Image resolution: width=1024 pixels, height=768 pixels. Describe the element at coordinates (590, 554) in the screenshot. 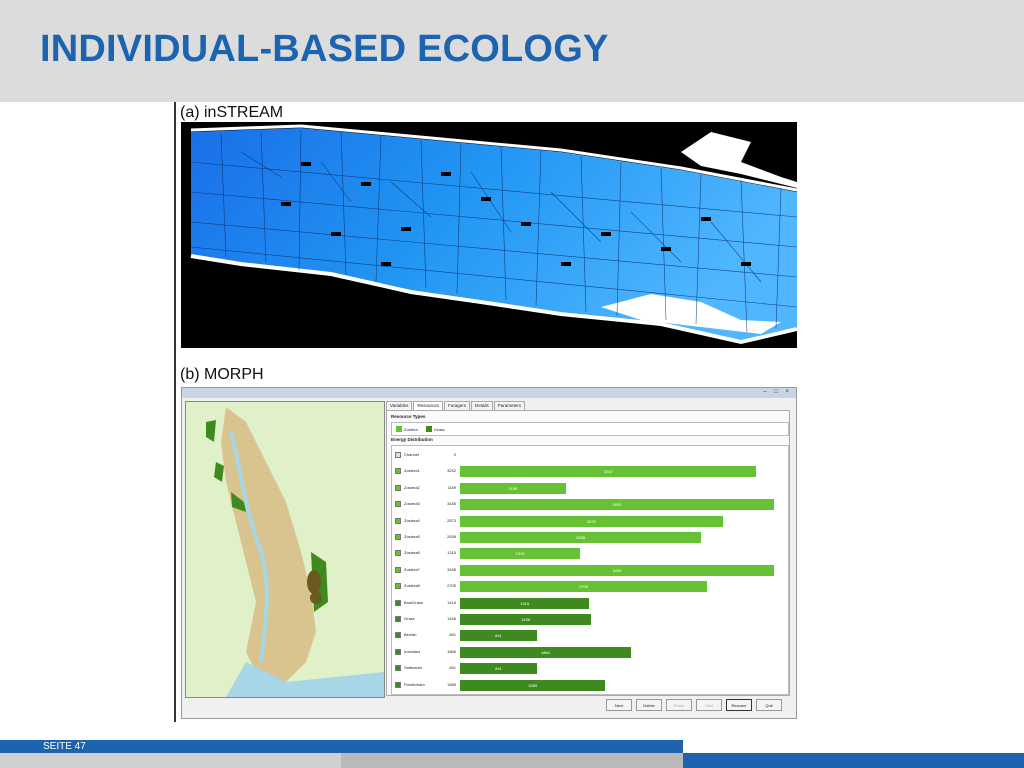

I see `energy-row: Zostera6 1315 1315` at that location.